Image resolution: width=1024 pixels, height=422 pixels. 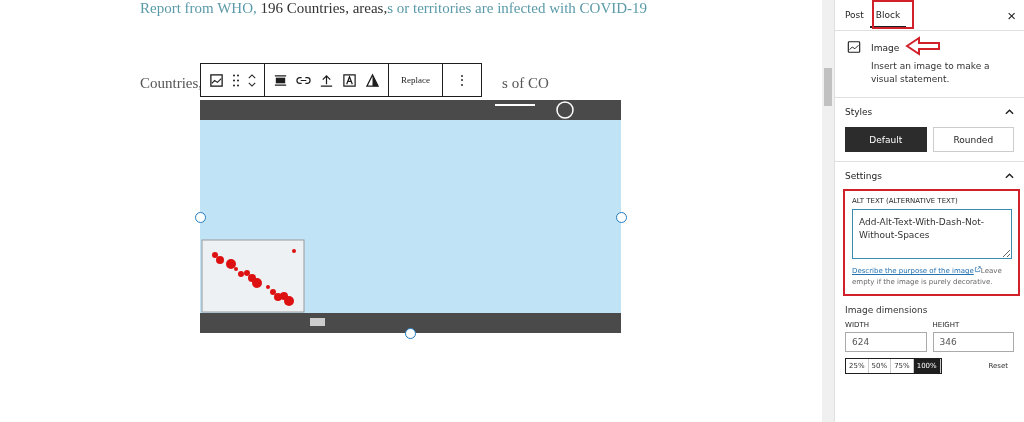 What do you see at coordinates (931, 73) in the screenshot?
I see `block-description: Insert an image to make a visual statement.` at bounding box center [931, 73].